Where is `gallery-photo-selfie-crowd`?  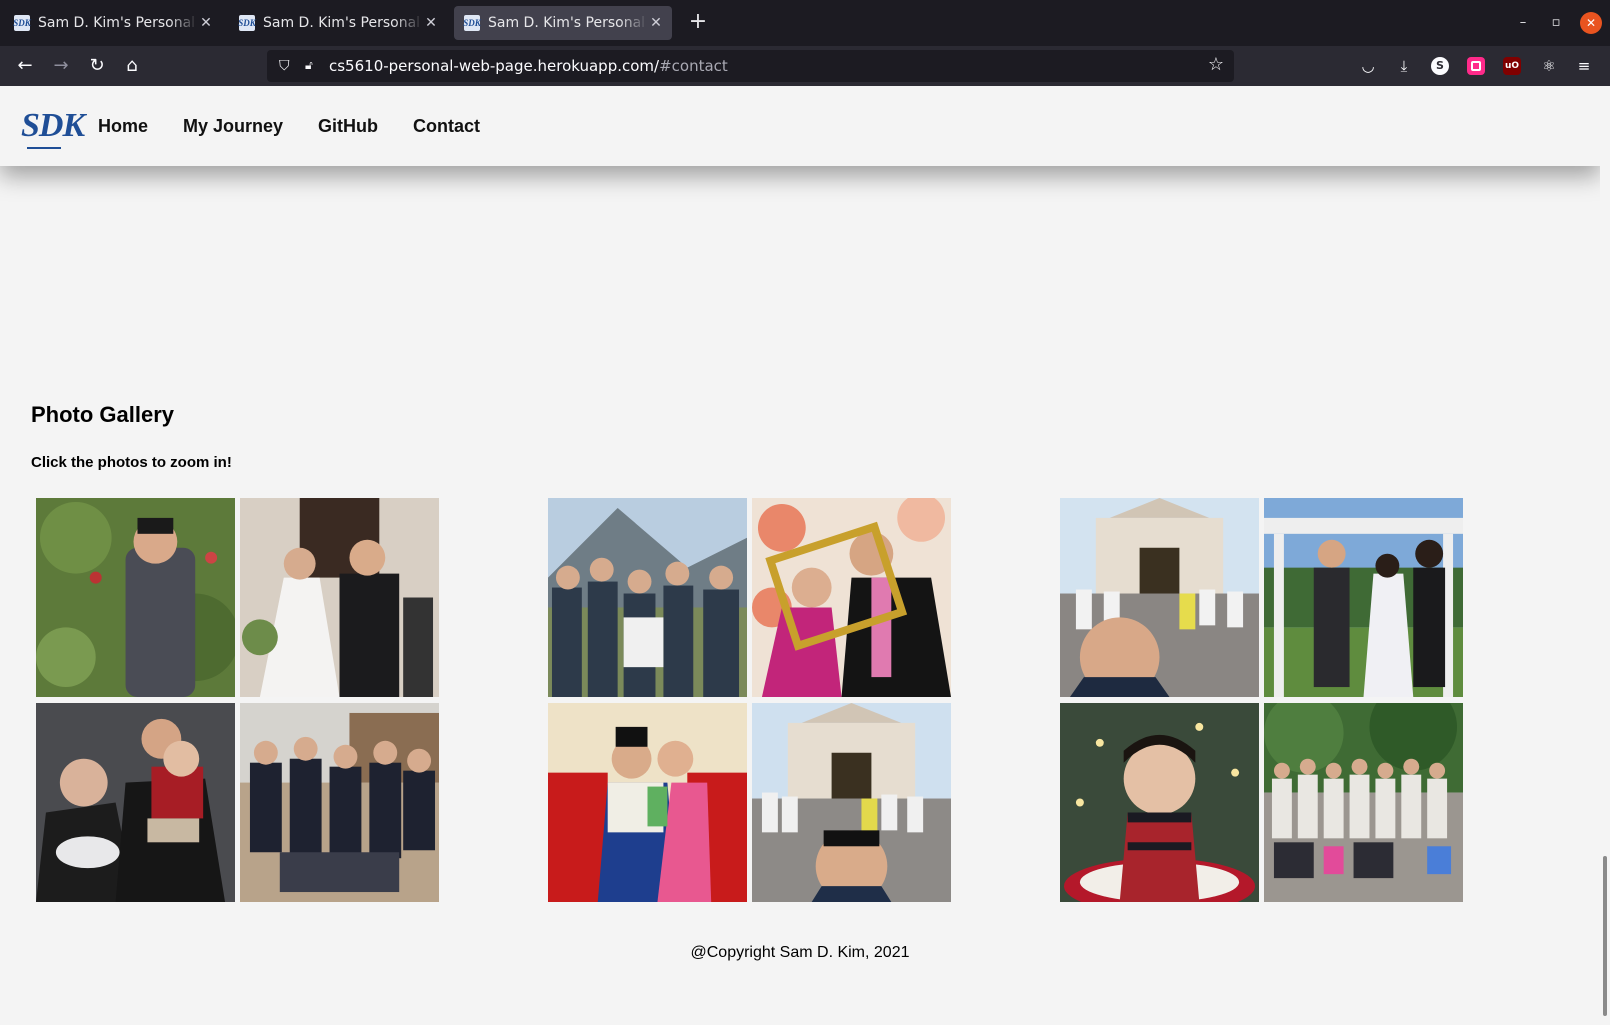
gallery-photo-selfie-crowd is located at coordinates (851, 802).